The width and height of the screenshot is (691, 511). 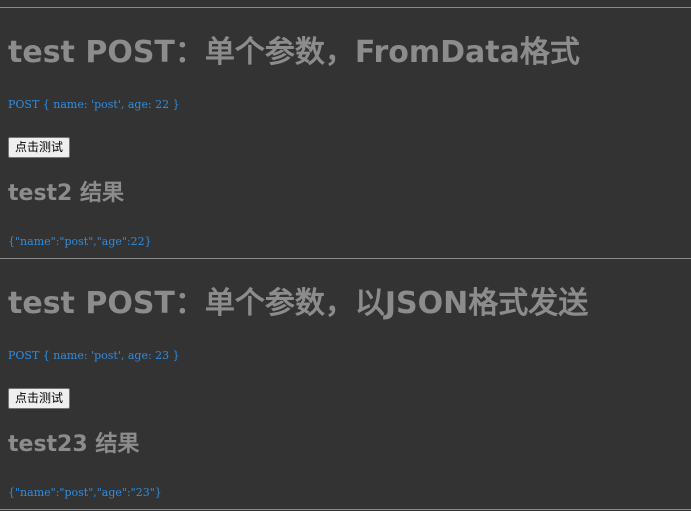 What do you see at coordinates (85, 492) in the screenshot?
I see `result-text: {"name":"post","age":"23"}` at bounding box center [85, 492].